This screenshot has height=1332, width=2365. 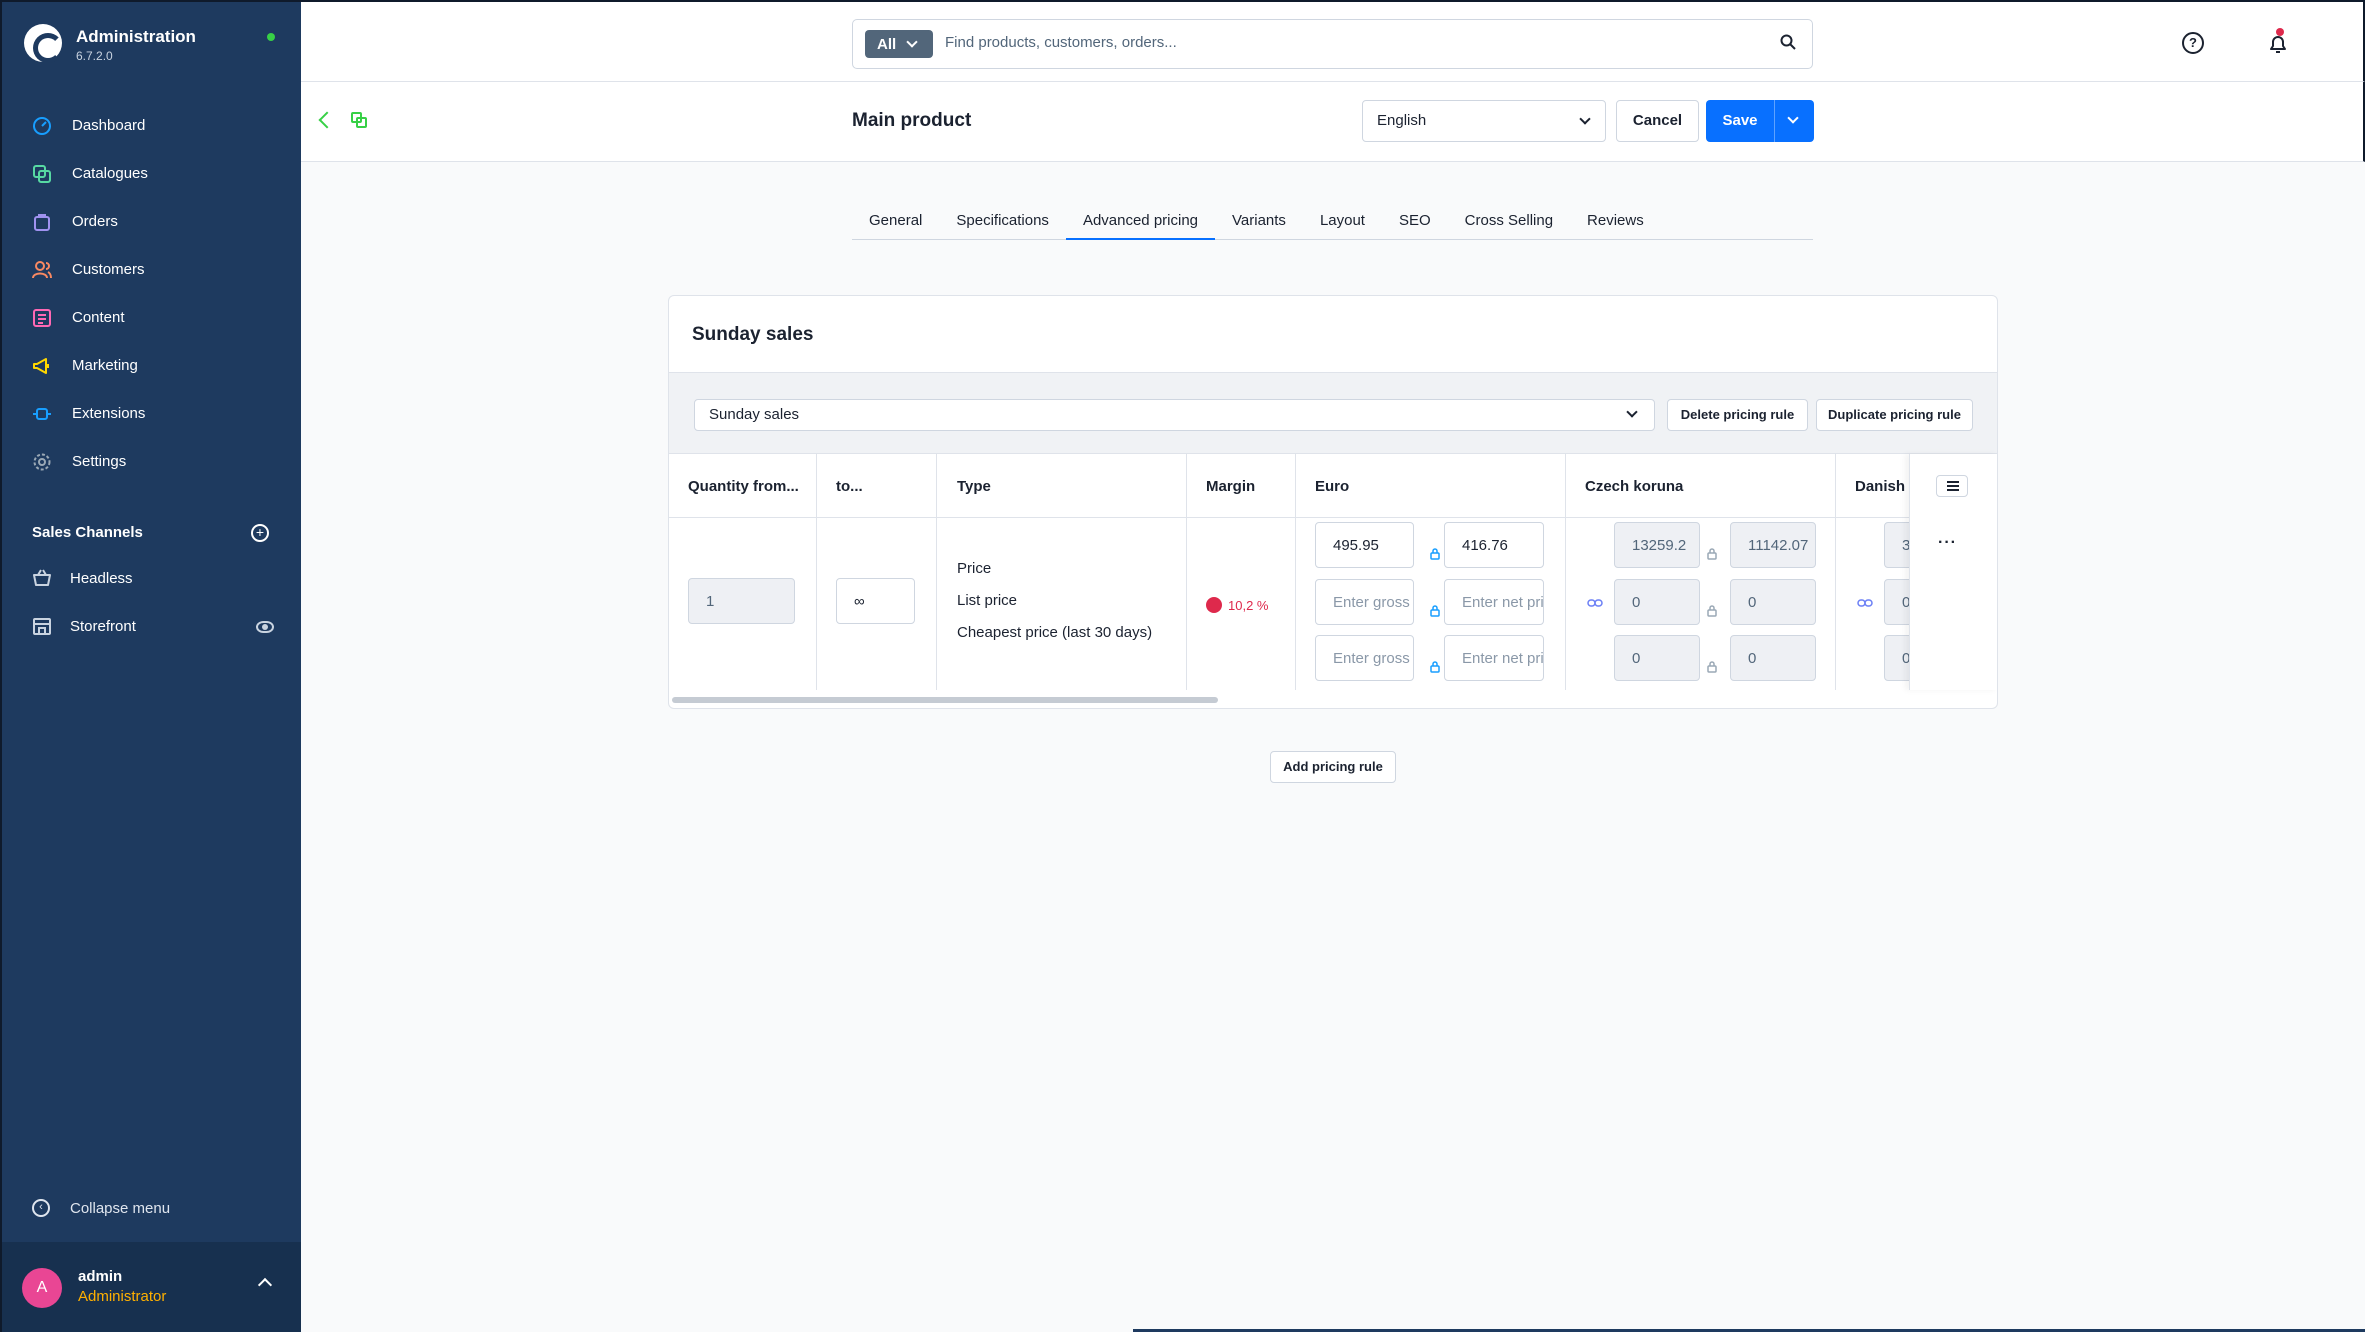 I want to click on horizontal-scrollbar, so click(x=945, y=700).